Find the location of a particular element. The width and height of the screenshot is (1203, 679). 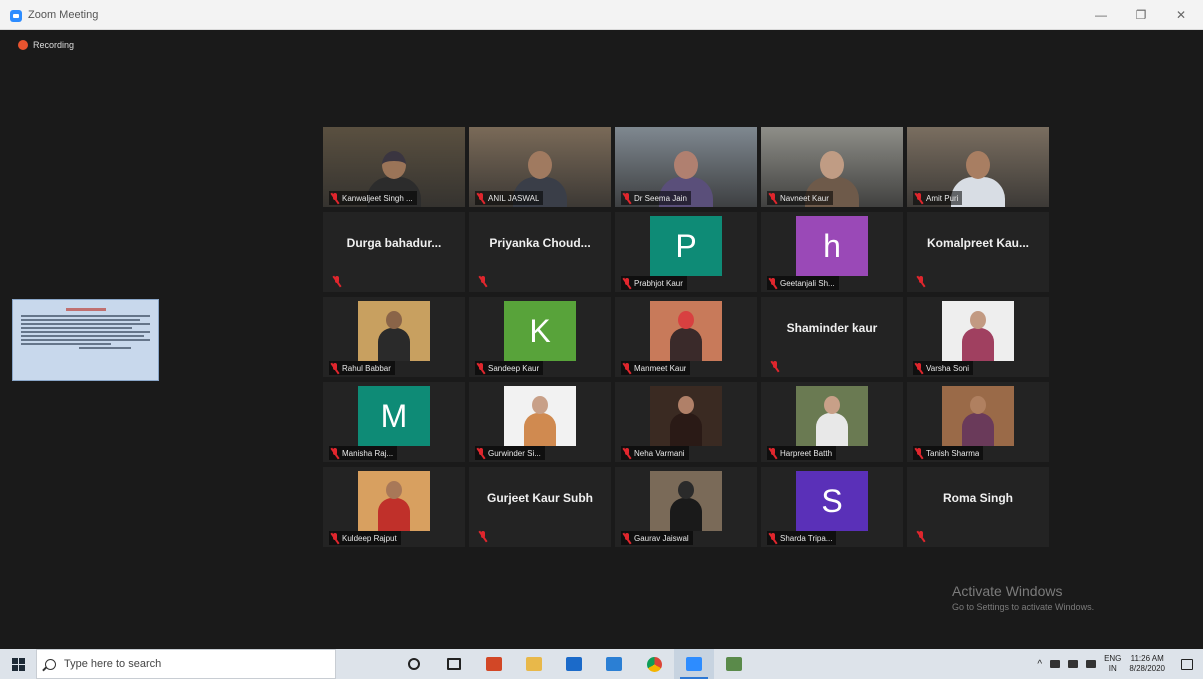

windows-logo-icon is located at coordinates (18, 664).